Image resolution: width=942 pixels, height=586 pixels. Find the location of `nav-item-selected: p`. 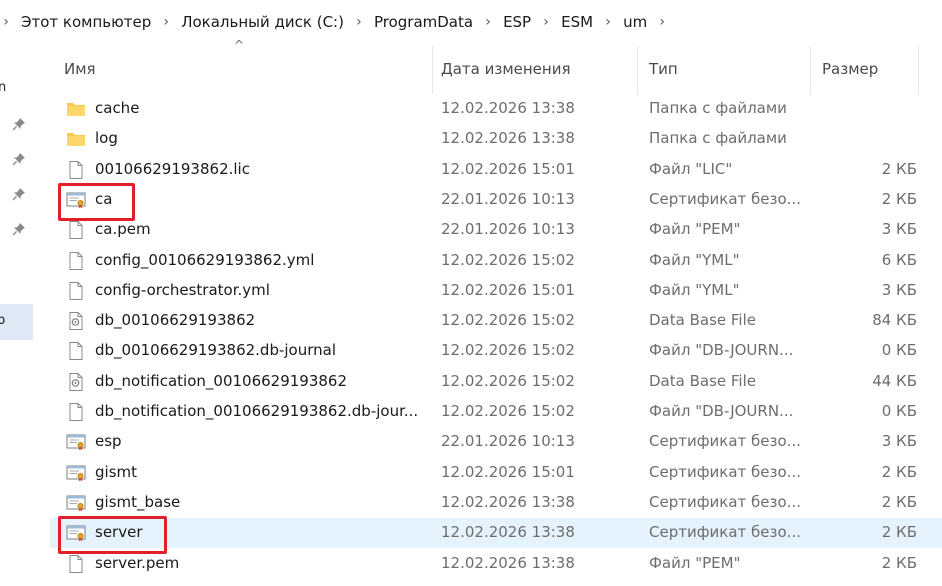

nav-item-selected: p is located at coordinates (16, 322).